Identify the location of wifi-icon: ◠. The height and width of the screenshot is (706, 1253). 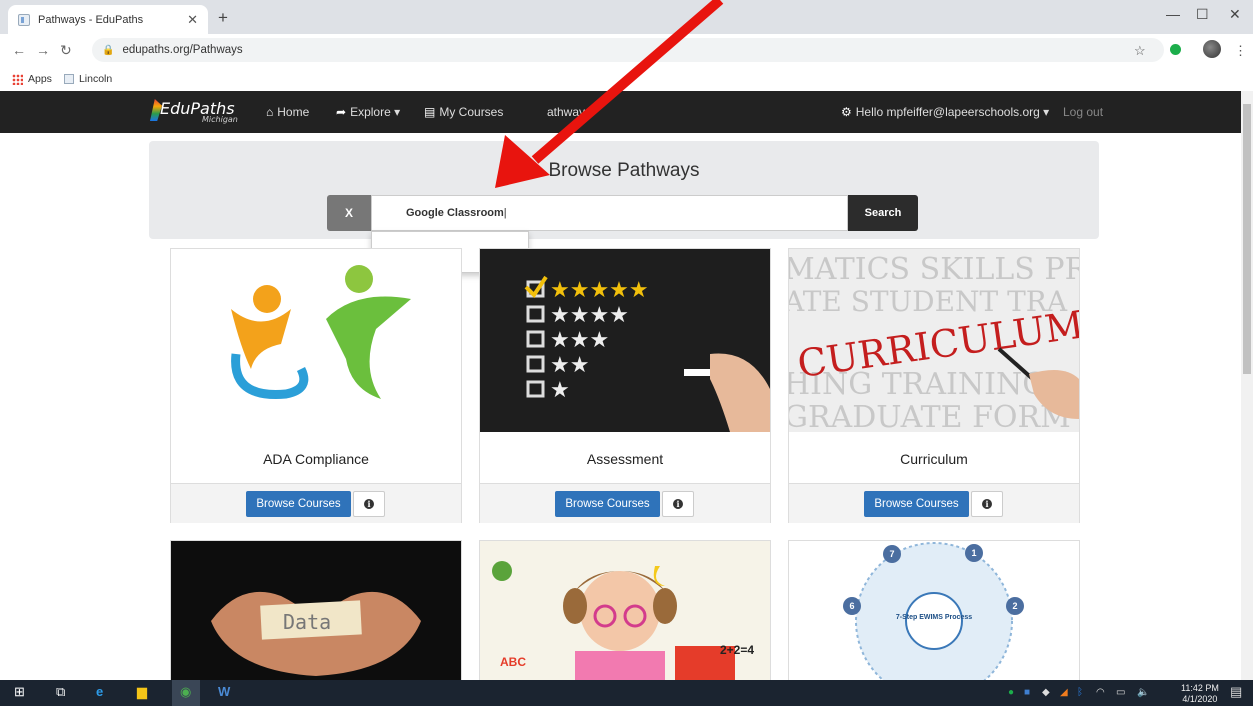
(1100, 692).